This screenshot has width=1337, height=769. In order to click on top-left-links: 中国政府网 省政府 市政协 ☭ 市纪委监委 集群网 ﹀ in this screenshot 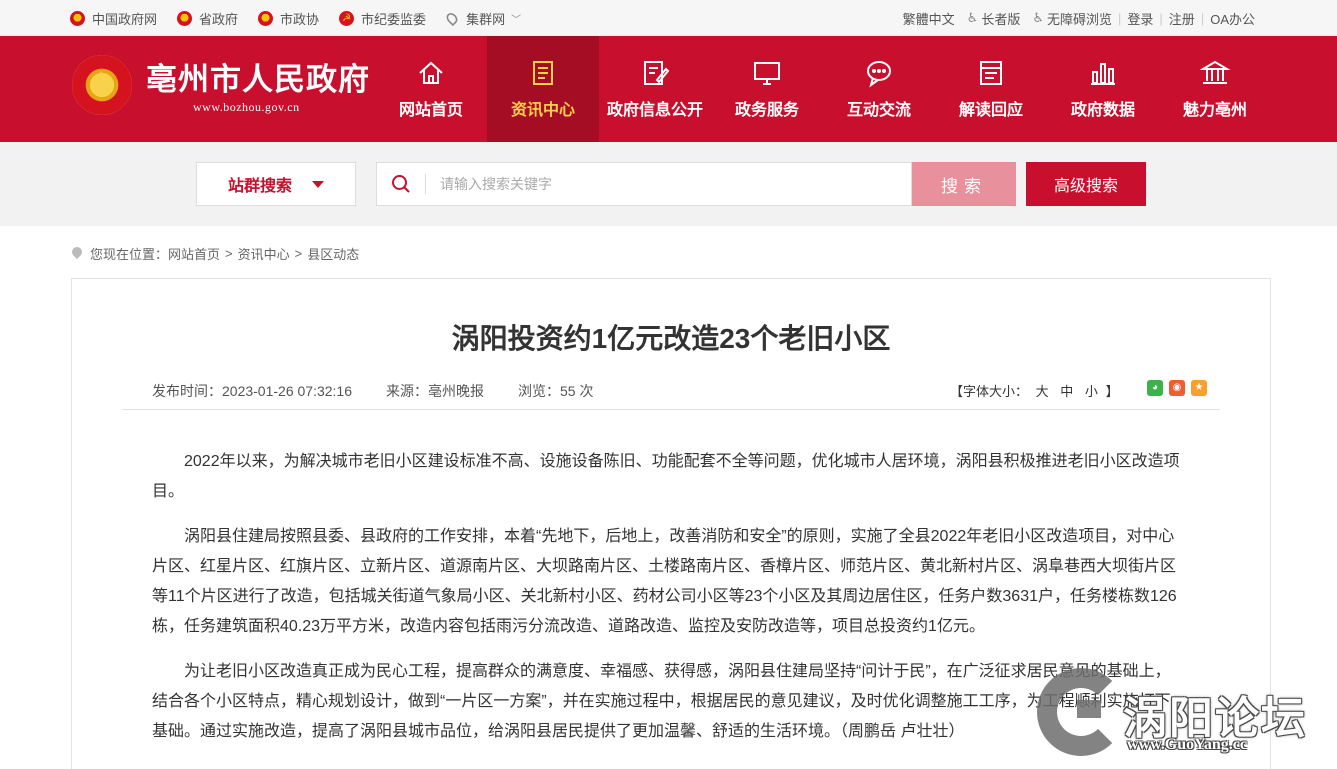, I will do `click(305, 18)`.